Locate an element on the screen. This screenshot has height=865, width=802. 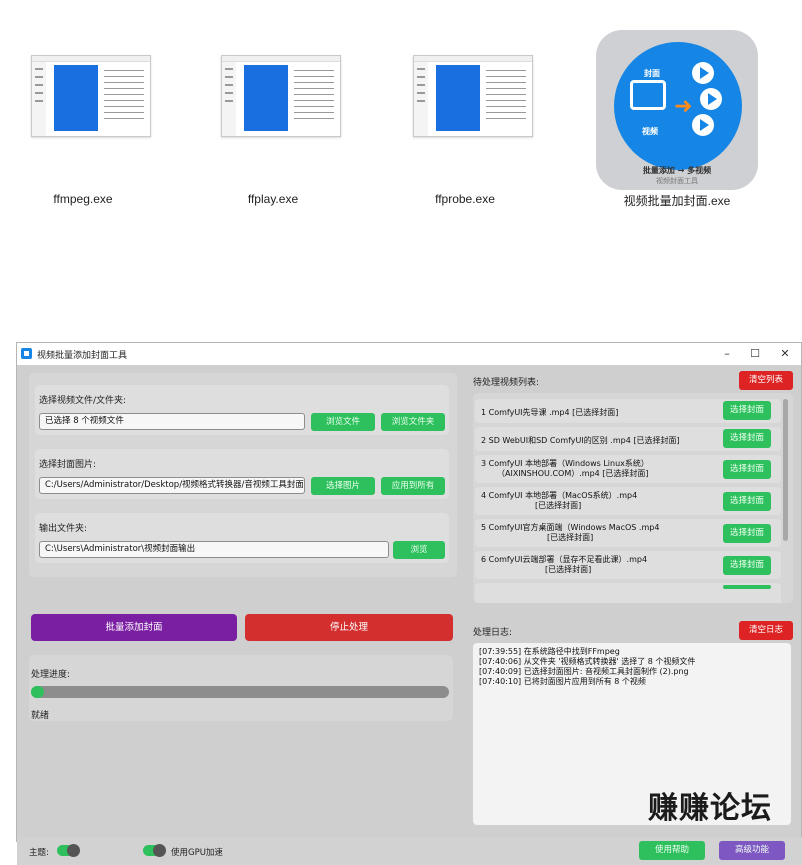
browse-folder-button: 浏览文件夹 is located at coordinates (413, 422).